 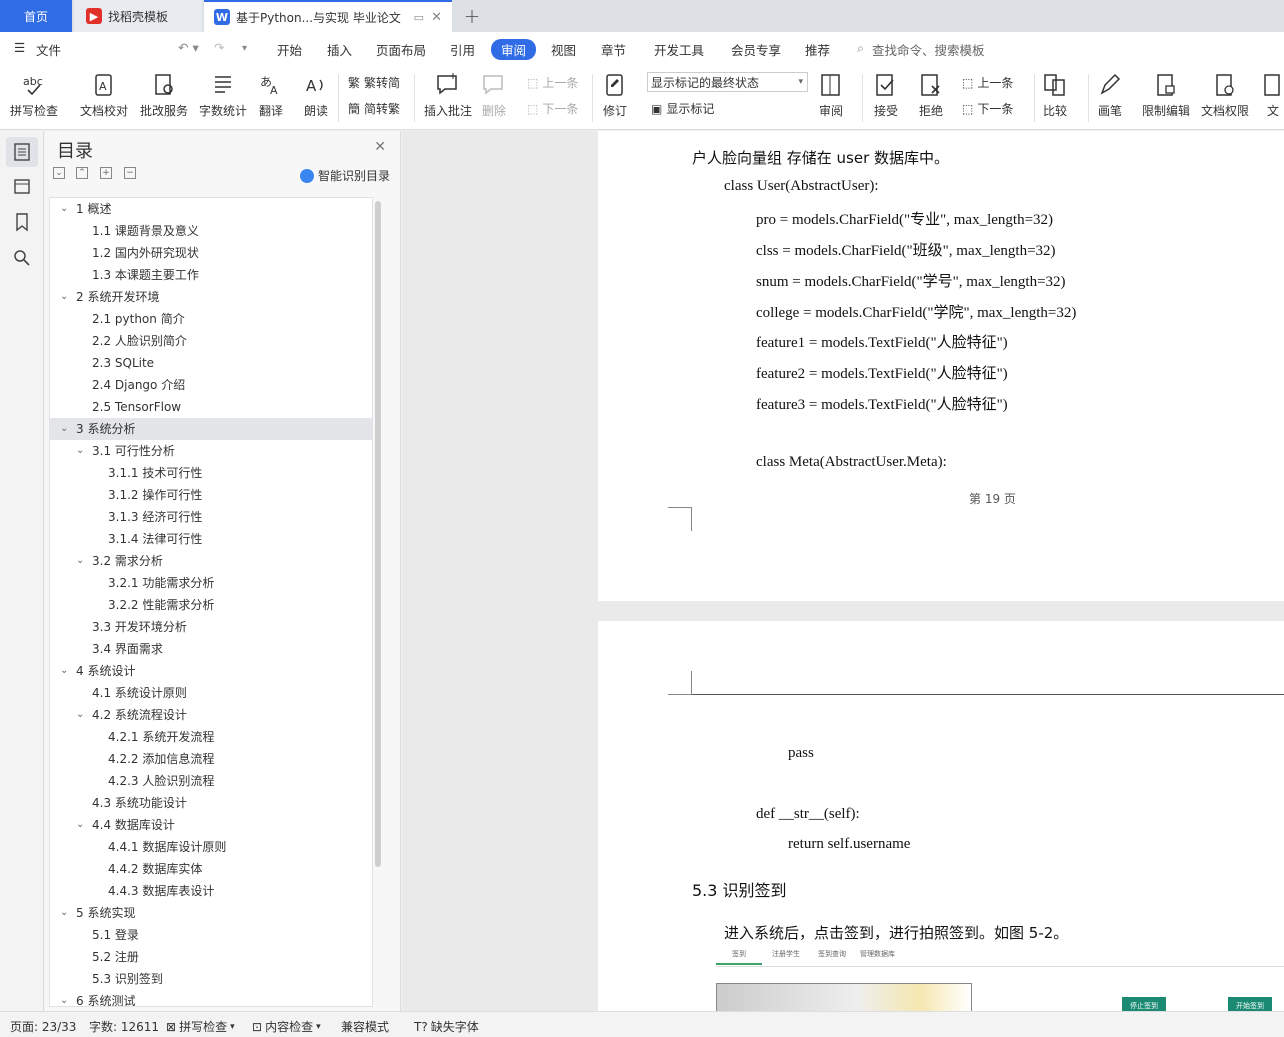 I want to click on restrict-edit-button: 限制编辑, so click(x=1166, y=95).